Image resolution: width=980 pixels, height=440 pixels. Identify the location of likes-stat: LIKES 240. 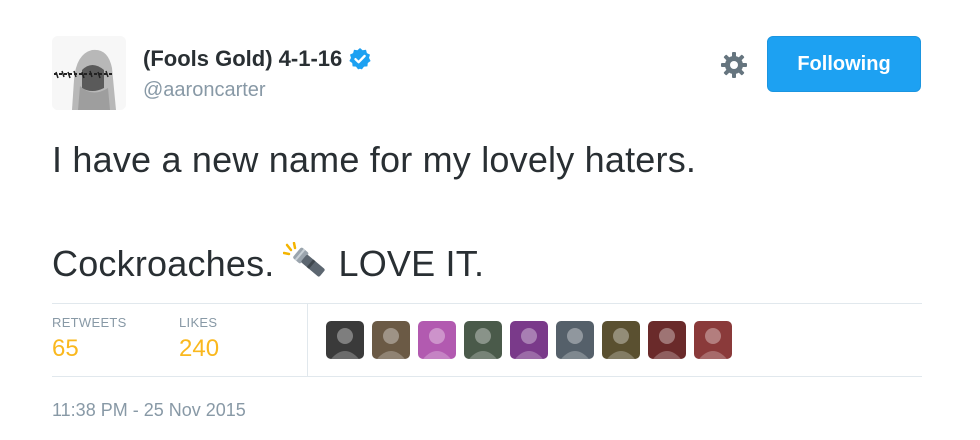
(199, 339).